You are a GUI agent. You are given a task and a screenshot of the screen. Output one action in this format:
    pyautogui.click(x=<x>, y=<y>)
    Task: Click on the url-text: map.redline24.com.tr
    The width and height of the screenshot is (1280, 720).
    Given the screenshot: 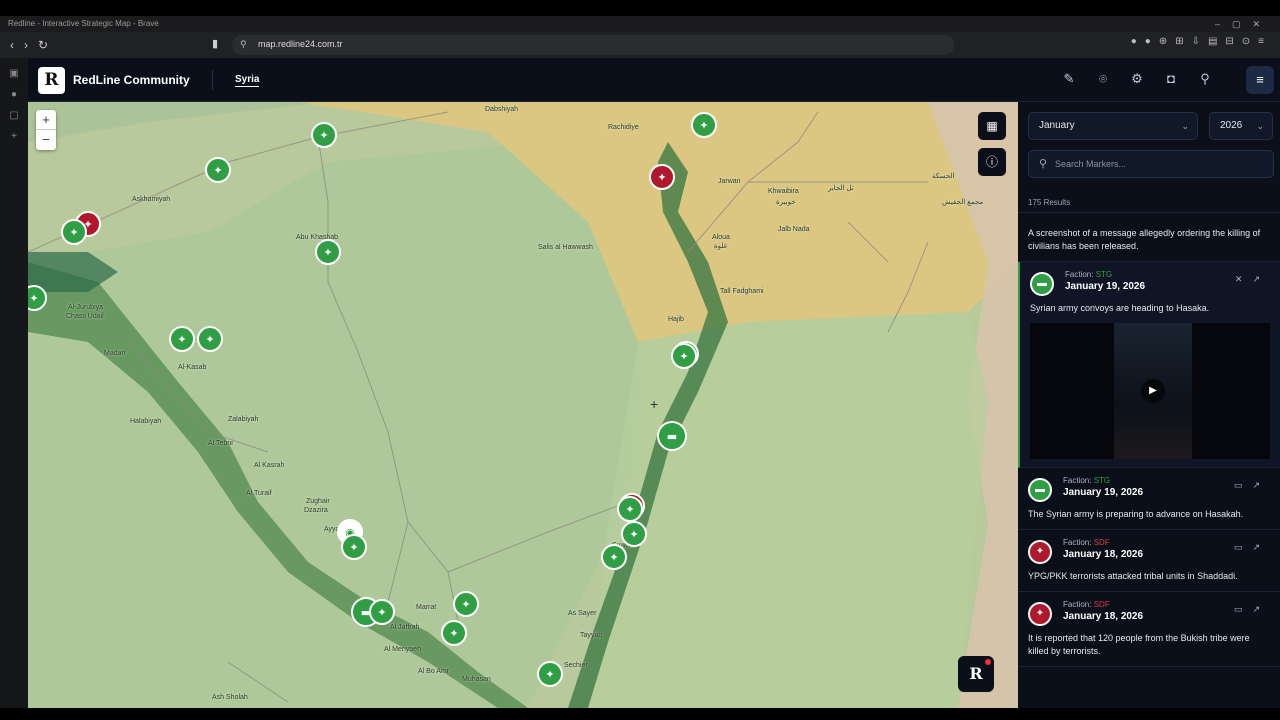 What is the action you would take?
    pyautogui.click(x=300, y=44)
    